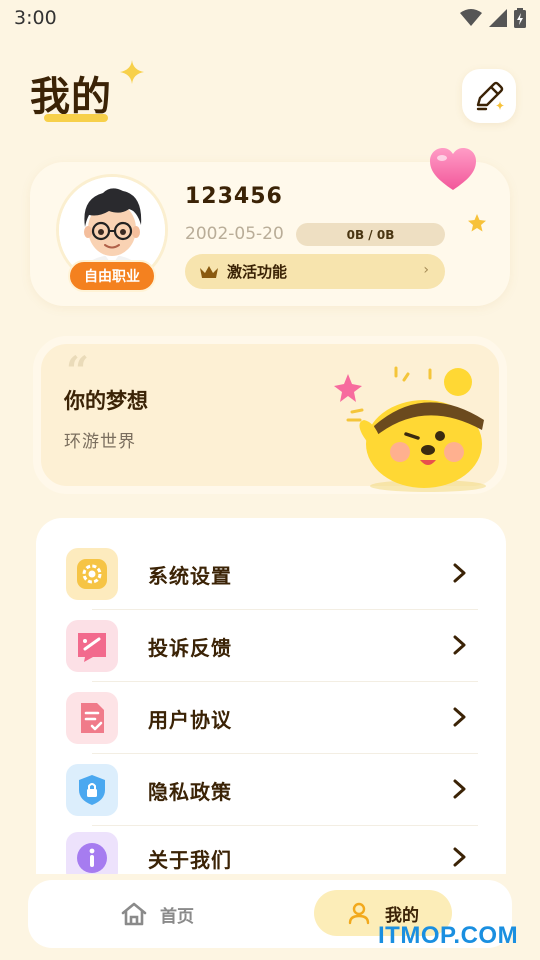 This screenshot has height=960, width=540. Describe the element at coordinates (177, 916) in the screenshot. I see `tab-home-label: 首页` at that location.